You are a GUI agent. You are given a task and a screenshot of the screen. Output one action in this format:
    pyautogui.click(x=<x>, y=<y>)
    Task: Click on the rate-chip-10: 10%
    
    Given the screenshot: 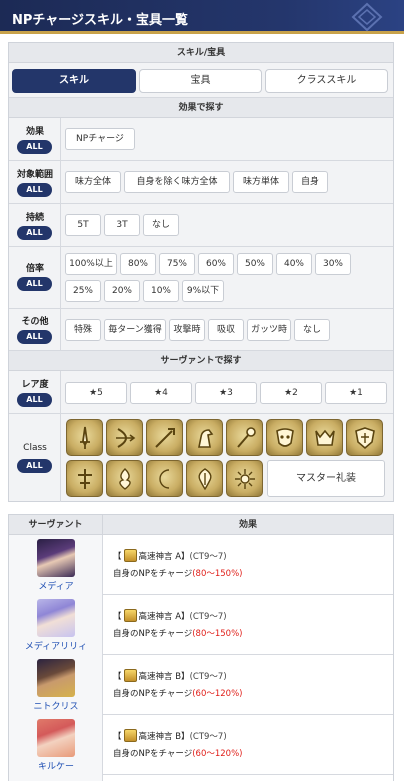 What is the action you would take?
    pyautogui.click(x=161, y=291)
    